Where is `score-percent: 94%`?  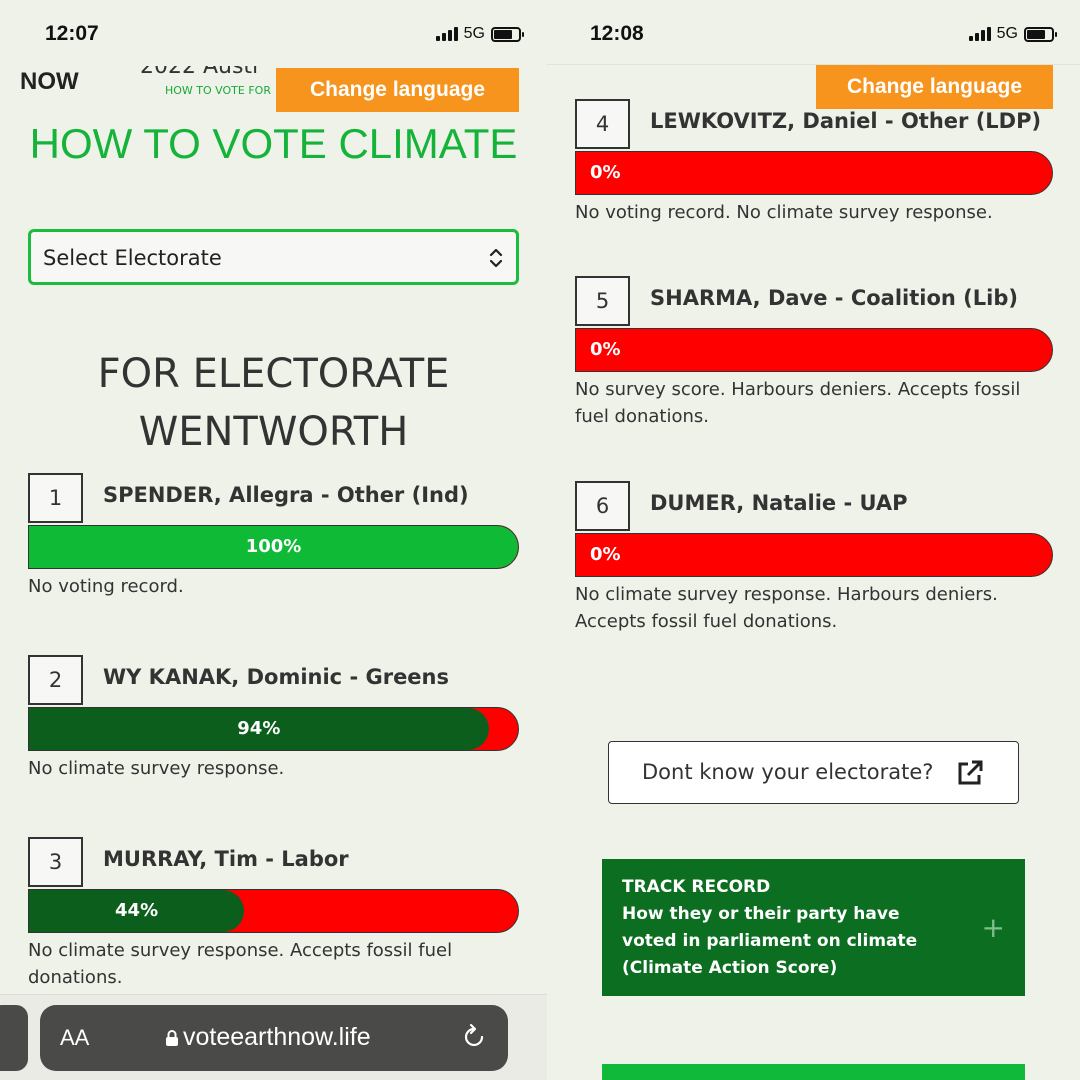 score-percent: 94% is located at coordinates (259, 728).